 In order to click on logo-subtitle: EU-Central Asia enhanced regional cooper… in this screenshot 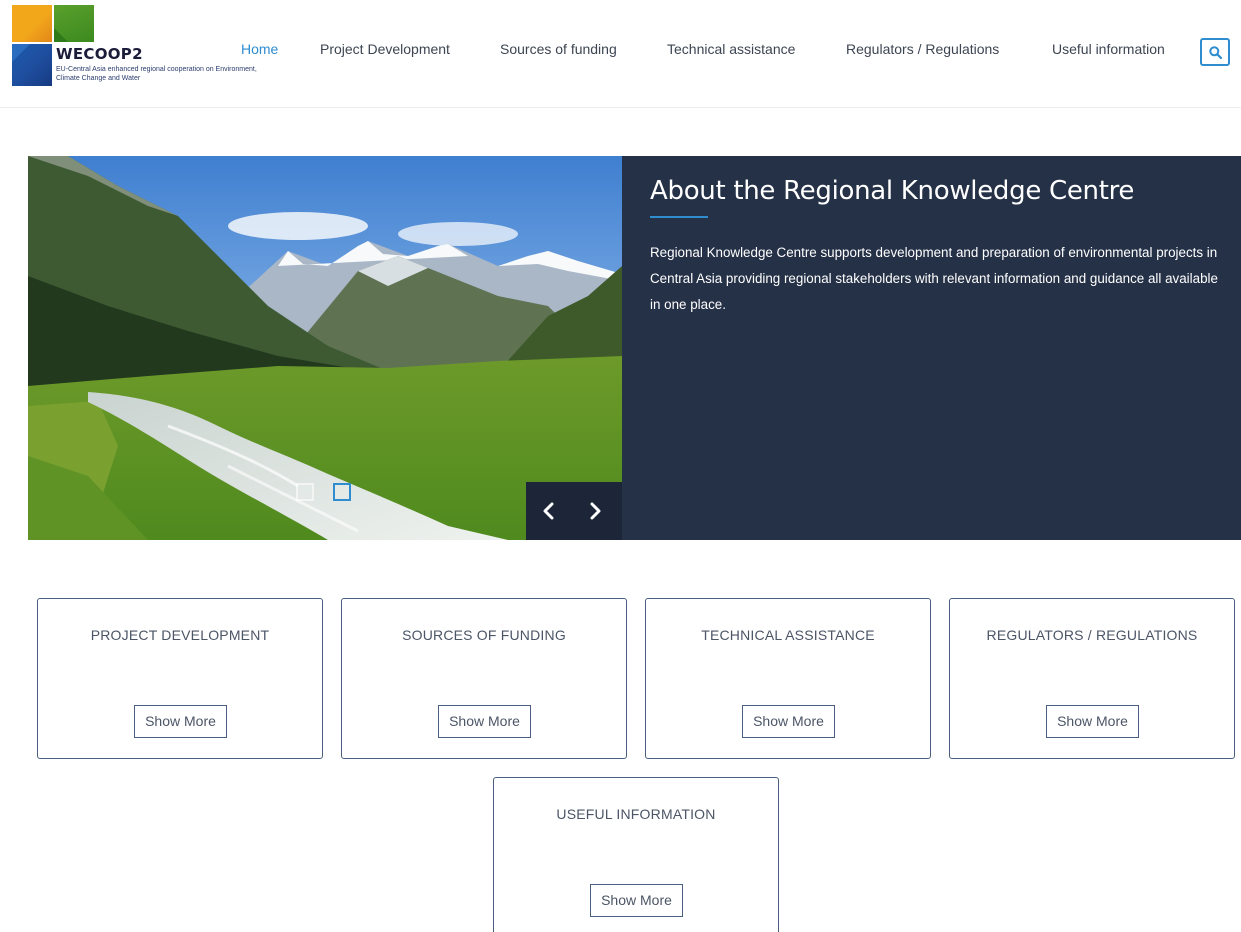, I will do `click(156, 74)`.